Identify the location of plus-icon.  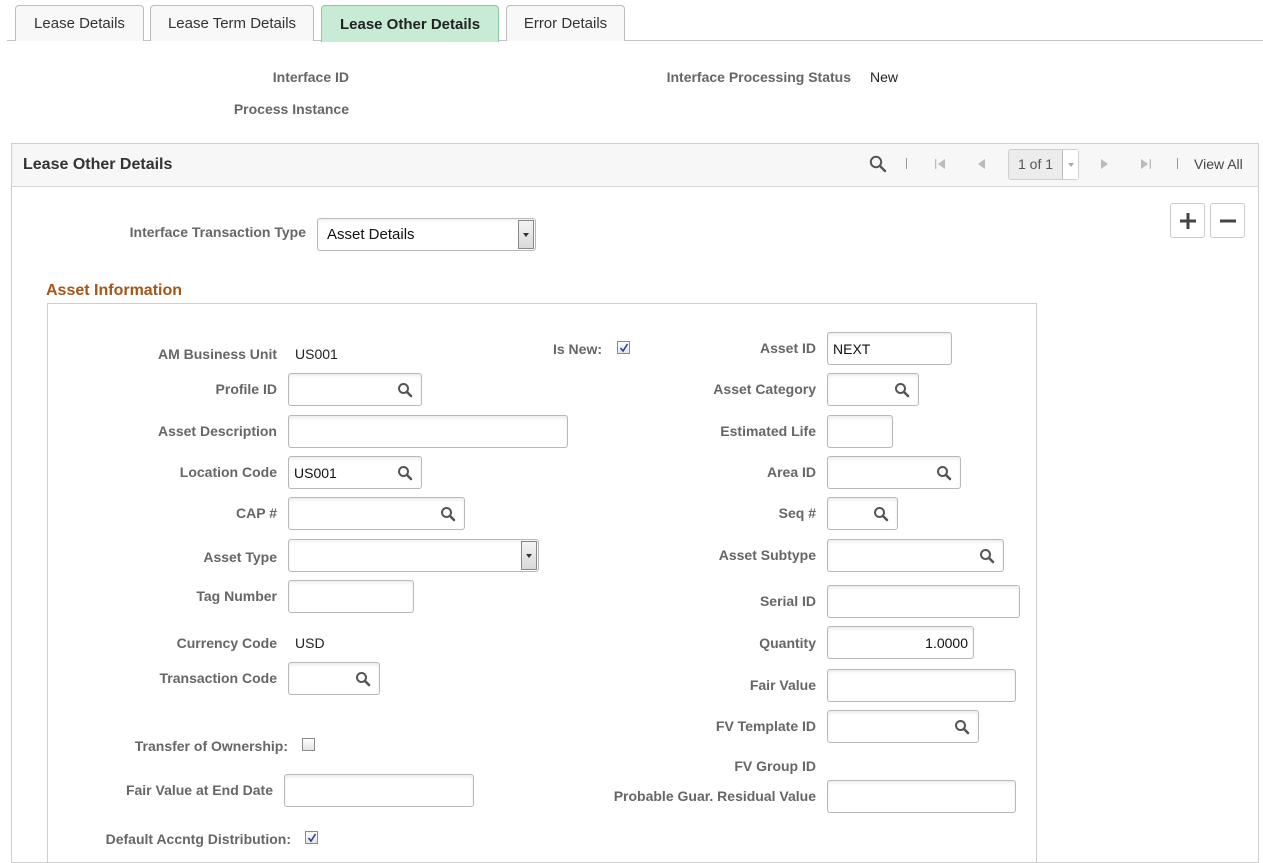
(1187, 220).